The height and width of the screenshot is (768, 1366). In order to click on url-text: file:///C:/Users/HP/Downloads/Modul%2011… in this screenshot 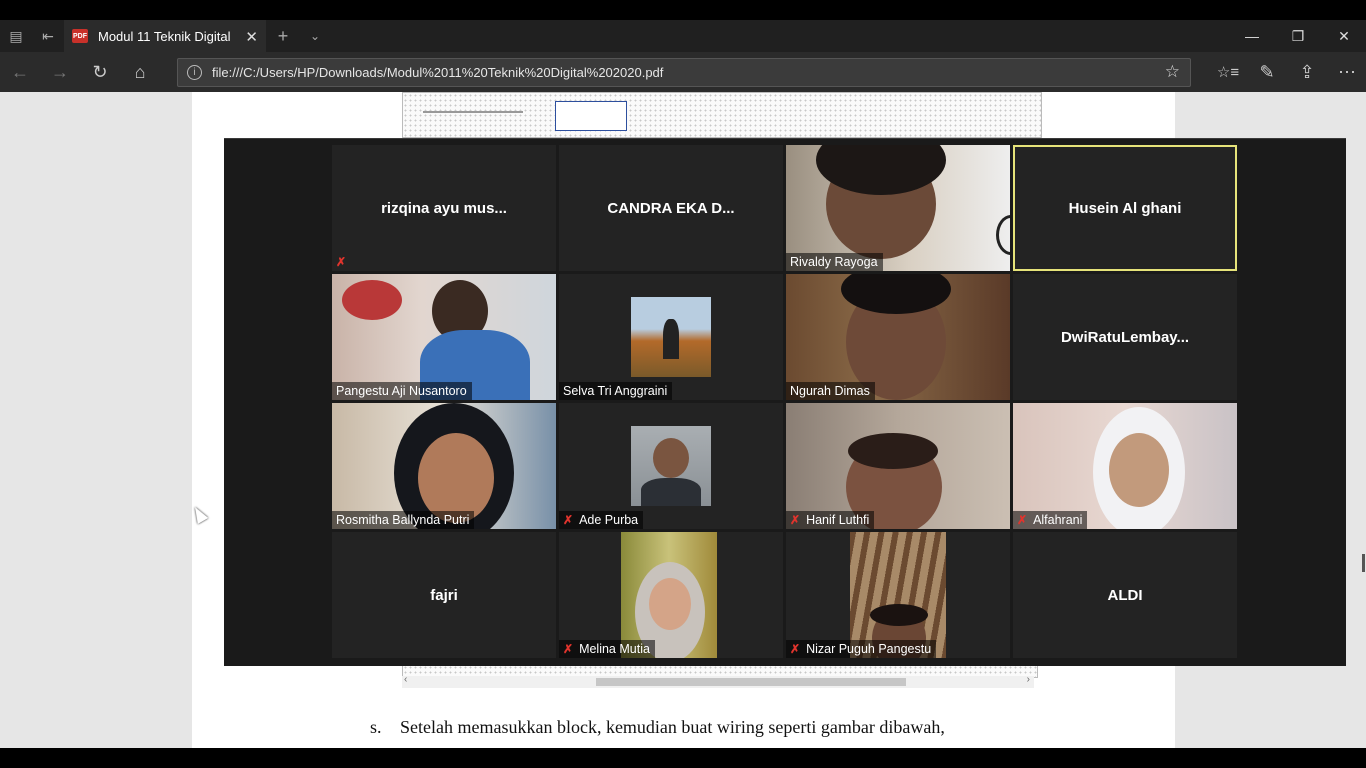, I will do `click(438, 72)`.